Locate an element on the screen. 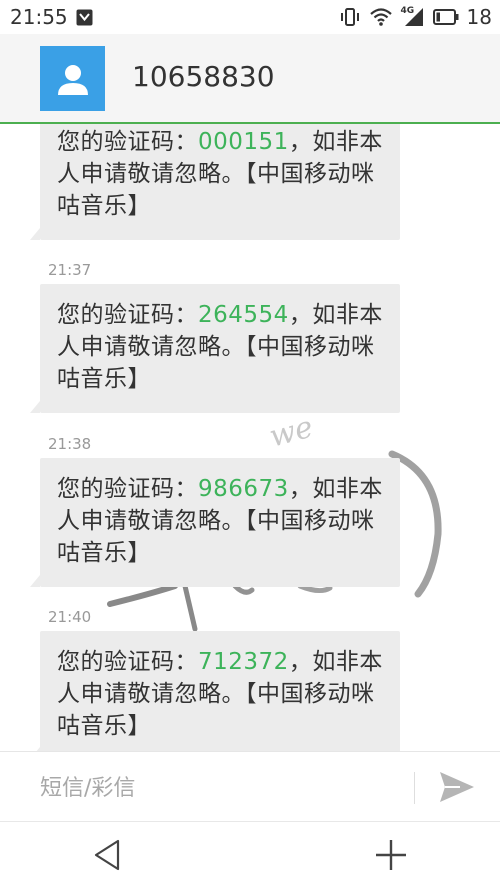 This screenshot has height=889, width=500. status-bar: 21:55 4G 18 is located at coordinates (250, 17).